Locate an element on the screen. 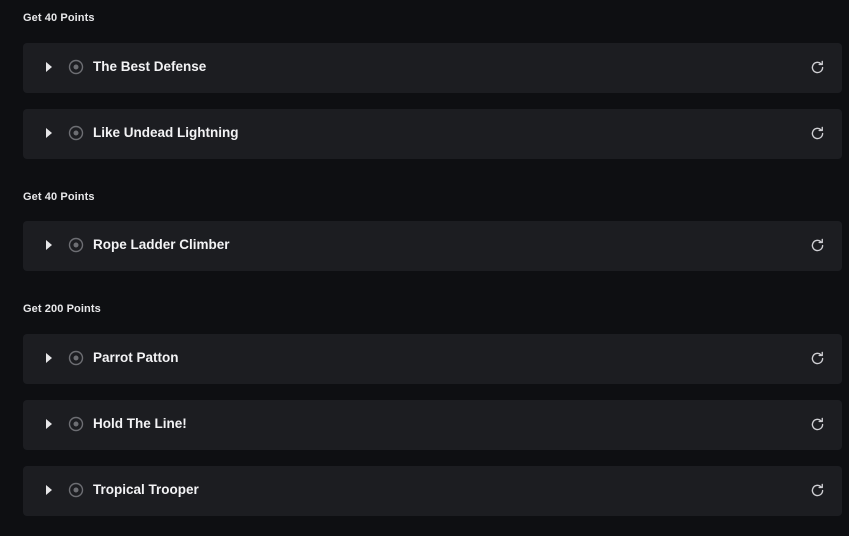 Image resolution: width=849 pixels, height=536 pixels. challenge-label: The Best Defense is located at coordinates (150, 66).